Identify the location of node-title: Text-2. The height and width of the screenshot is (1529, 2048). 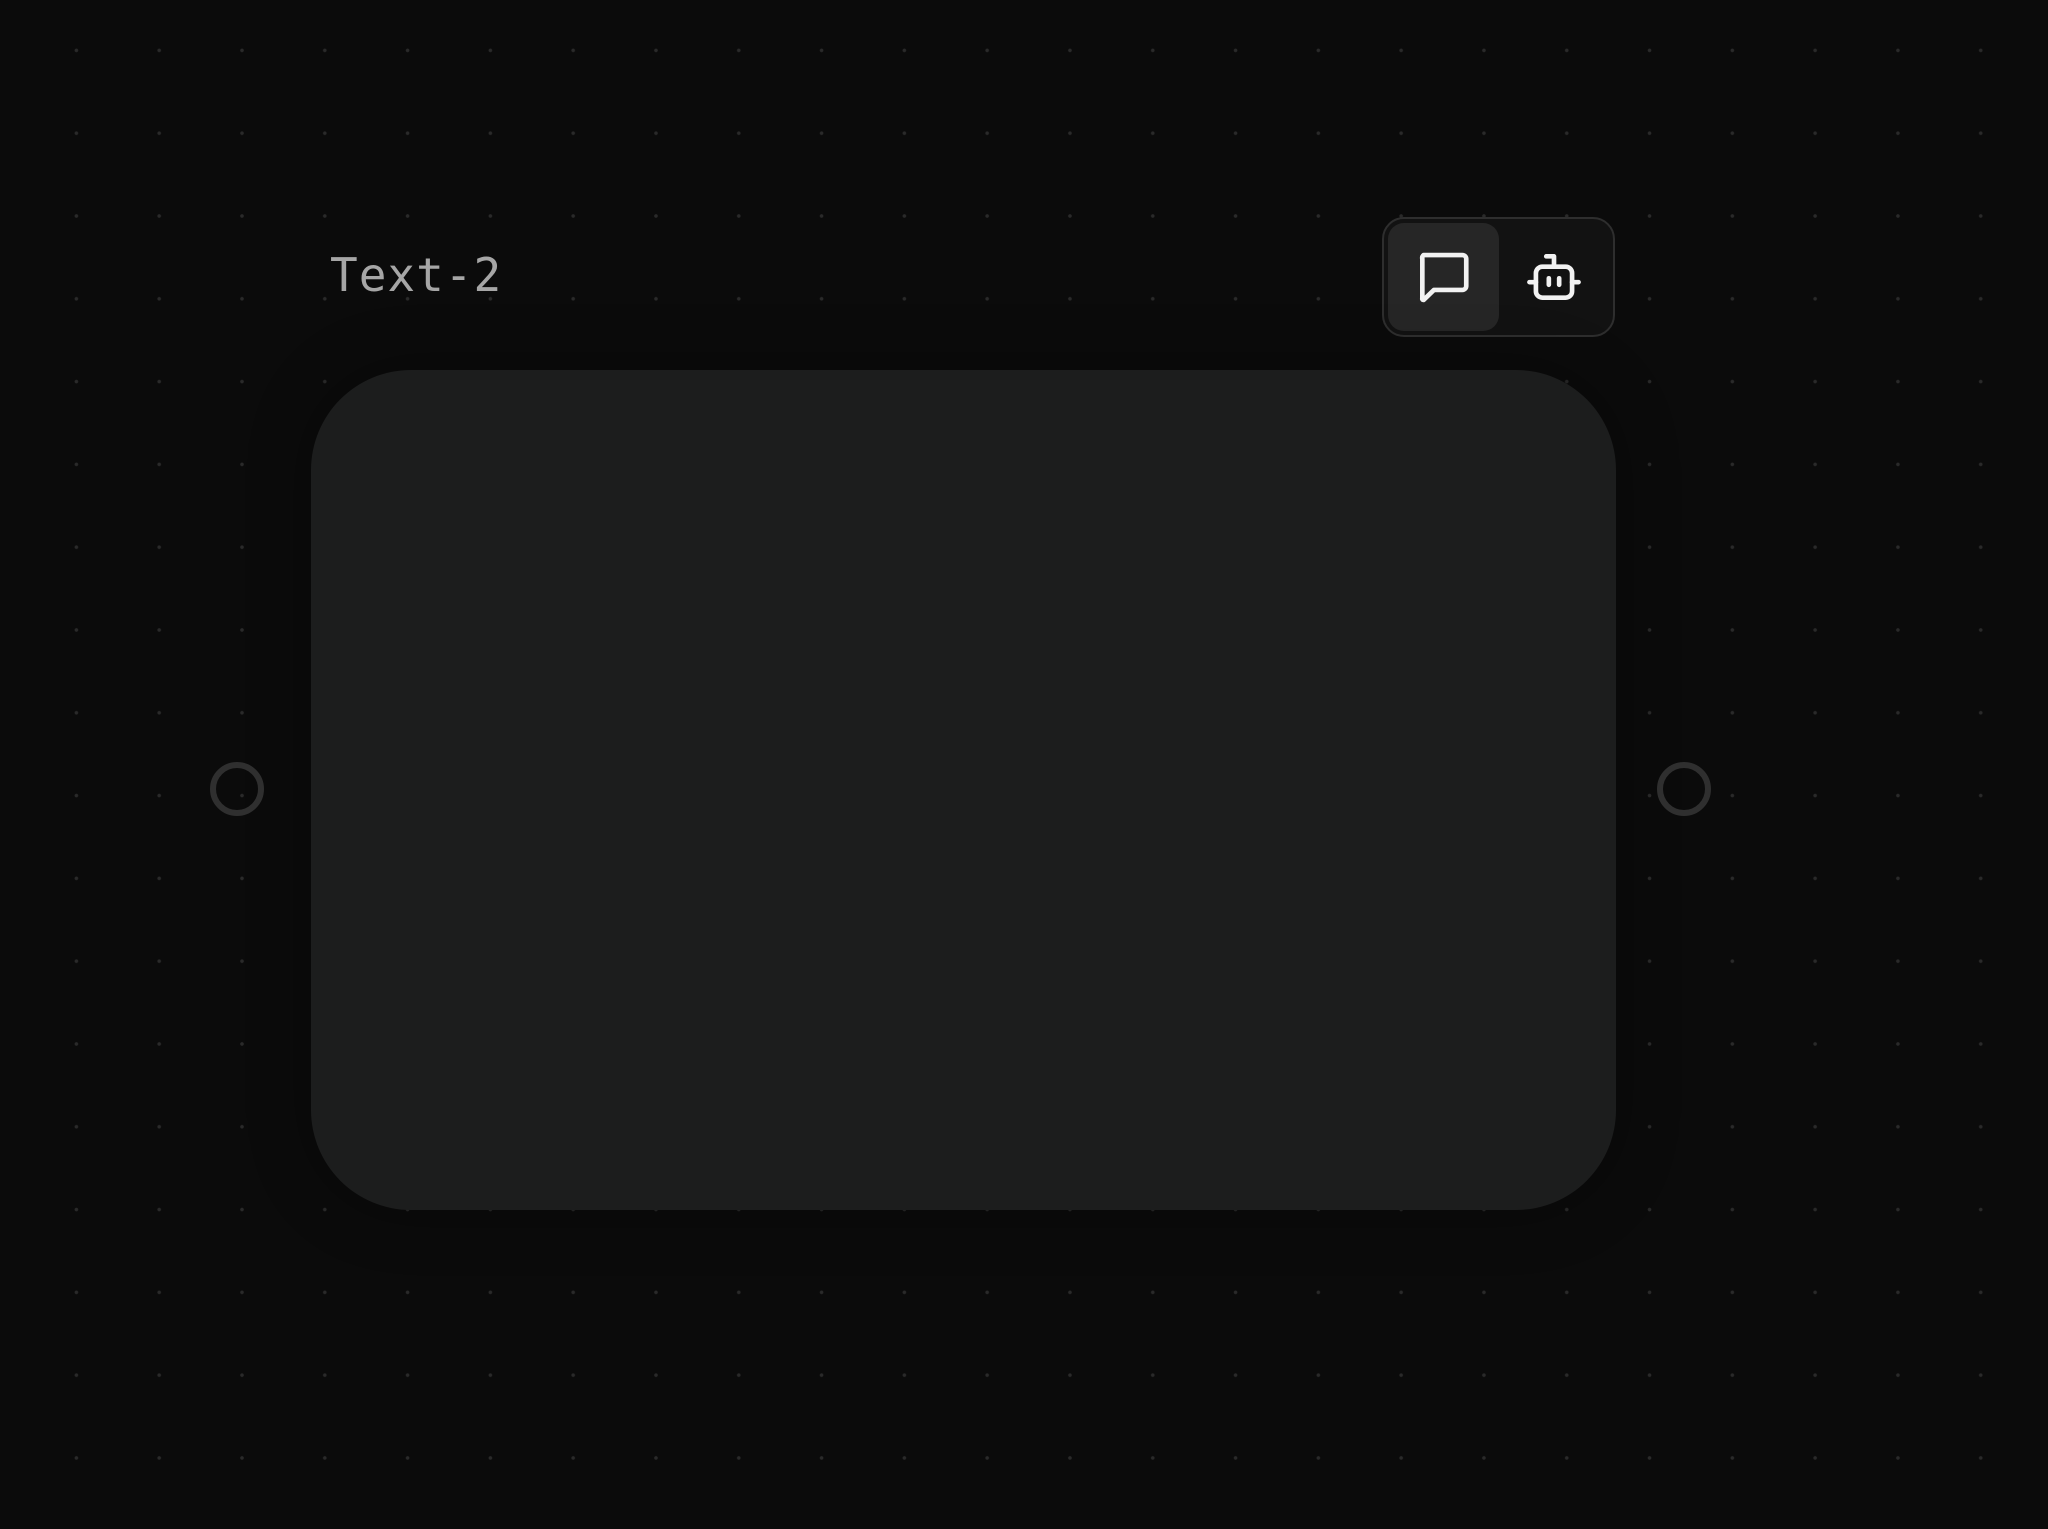
(416, 275).